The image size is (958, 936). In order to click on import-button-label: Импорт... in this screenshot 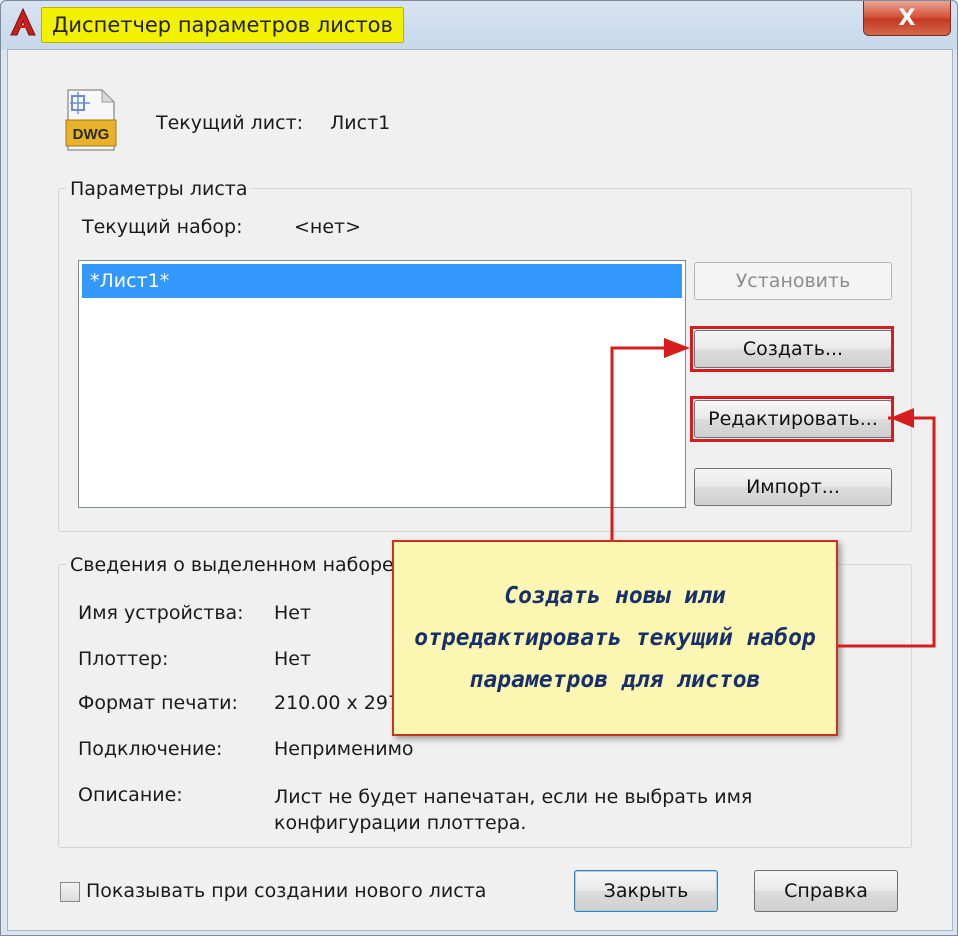, I will do `click(793, 487)`.